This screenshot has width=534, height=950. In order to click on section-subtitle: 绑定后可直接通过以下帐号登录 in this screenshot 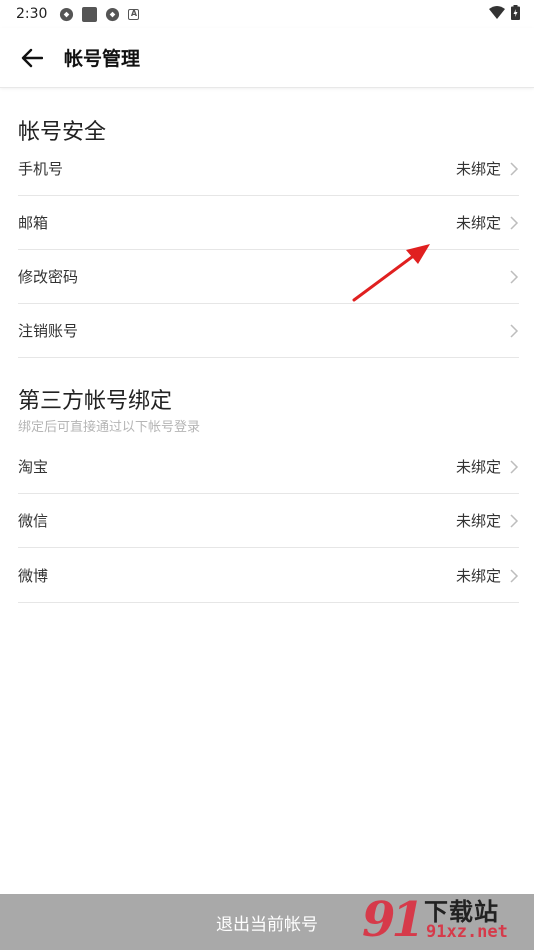, I will do `click(109, 427)`.